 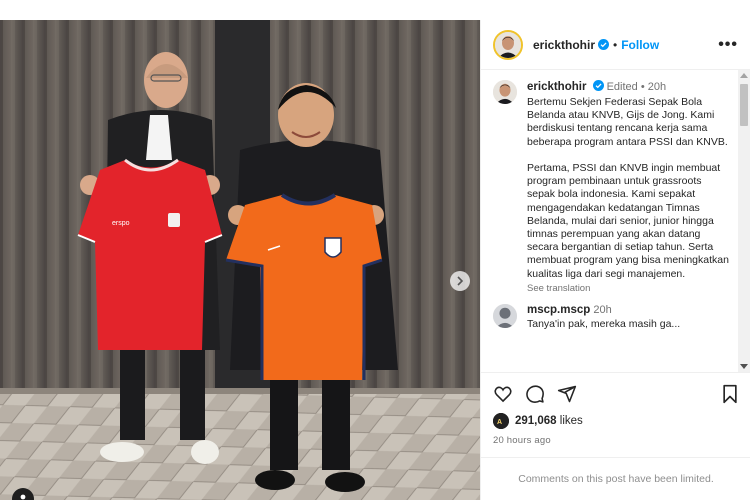 I want to click on see-translation-link: See translation, so click(x=629, y=288).